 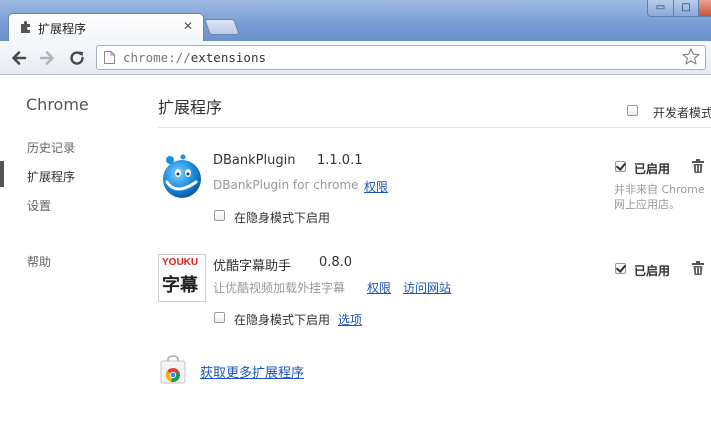 What do you see at coordinates (109, 57) in the screenshot?
I see `page-icon` at bounding box center [109, 57].